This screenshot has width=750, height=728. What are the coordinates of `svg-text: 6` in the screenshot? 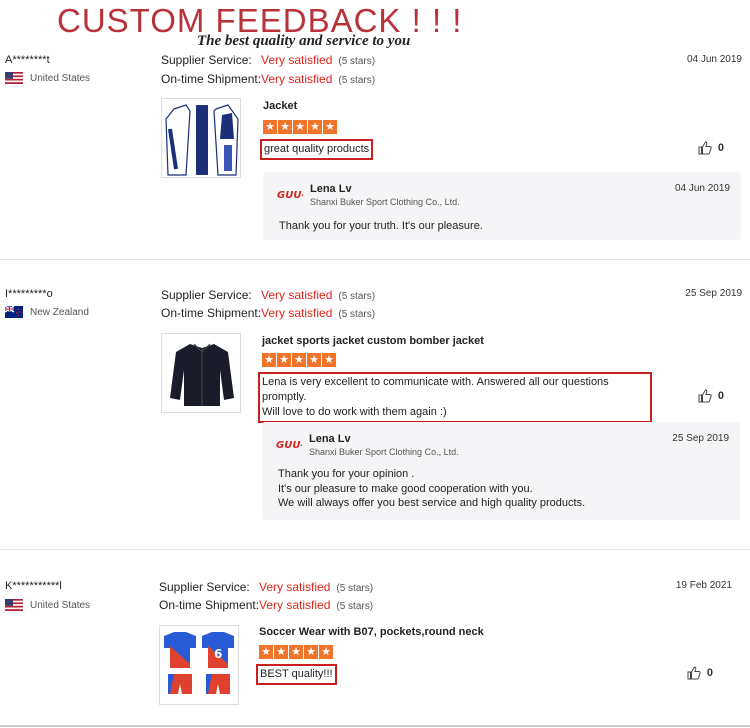 It's located at (218, 654).